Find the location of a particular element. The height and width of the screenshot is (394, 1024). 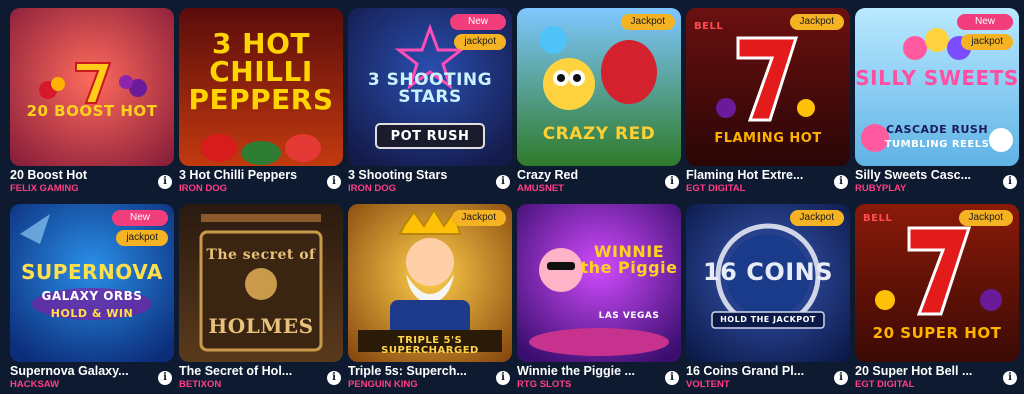

game-art-tagline: HOLD & WIN is located at coordinates (92, 313).